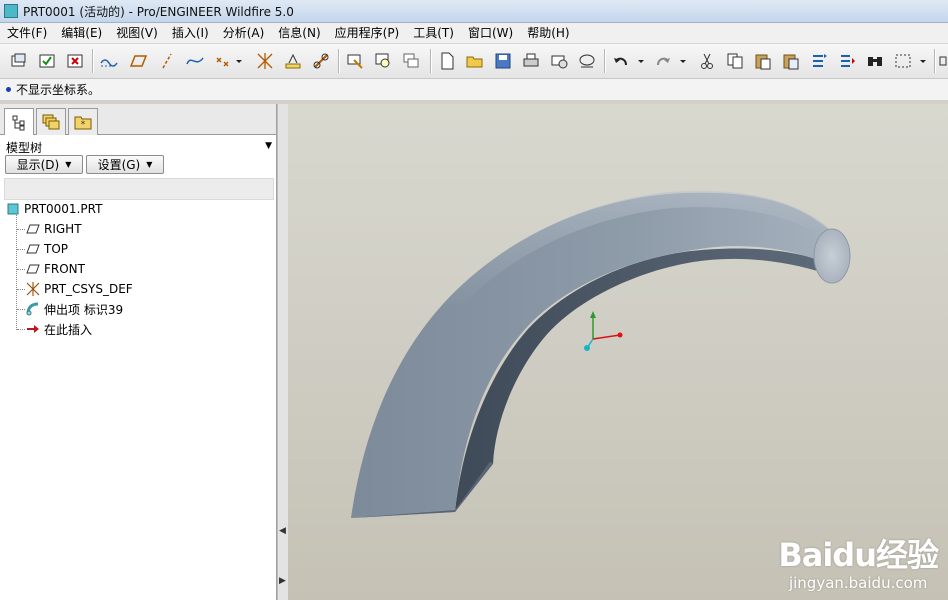  I want to click on model-tree-filter-field, so click(139, 189).